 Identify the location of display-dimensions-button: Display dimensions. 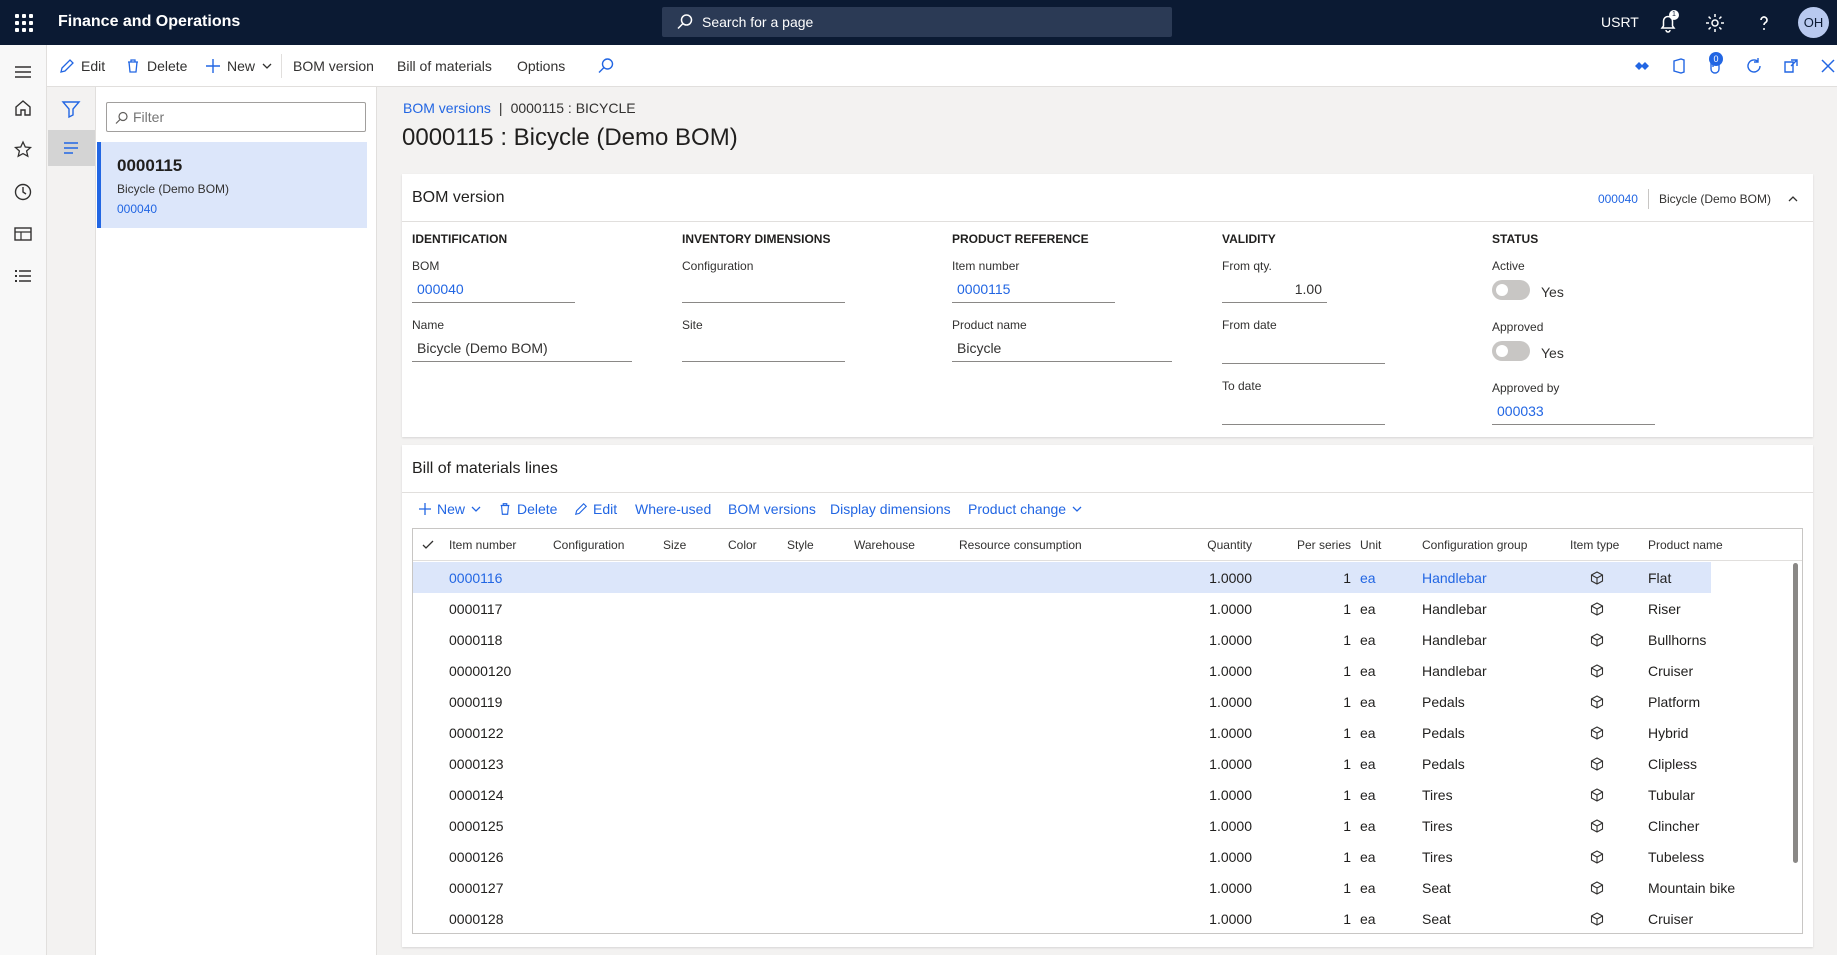
(890, 509).